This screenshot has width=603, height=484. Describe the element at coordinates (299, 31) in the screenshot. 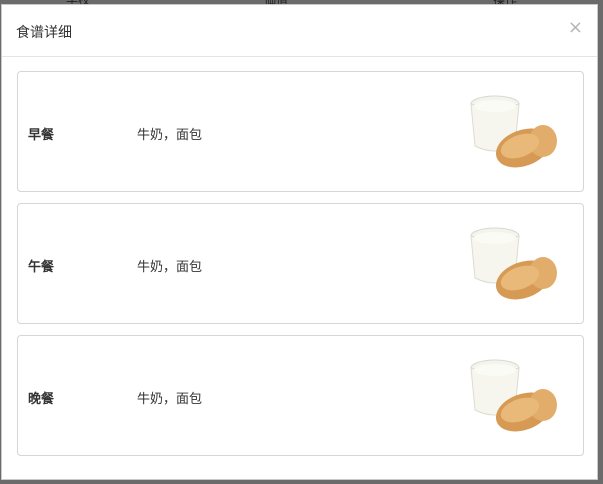

I see `modal-header: 食谱详细 ×` at that location.